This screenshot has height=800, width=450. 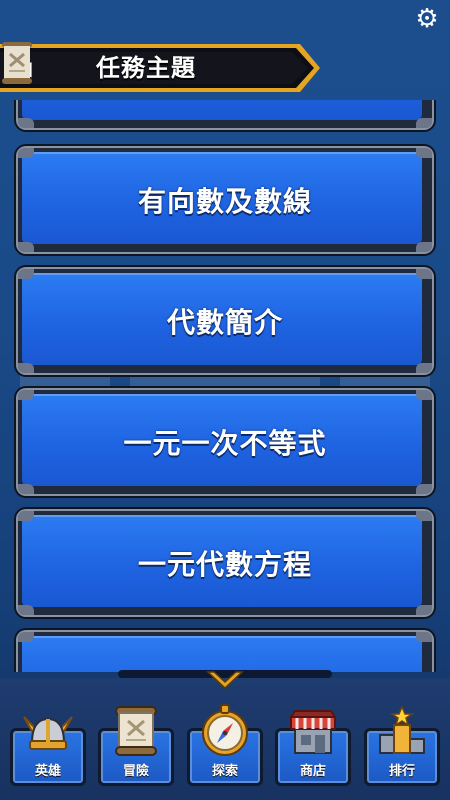 I want to click on header-banner: ◀ 任務主題, so click(x=161, y=68).